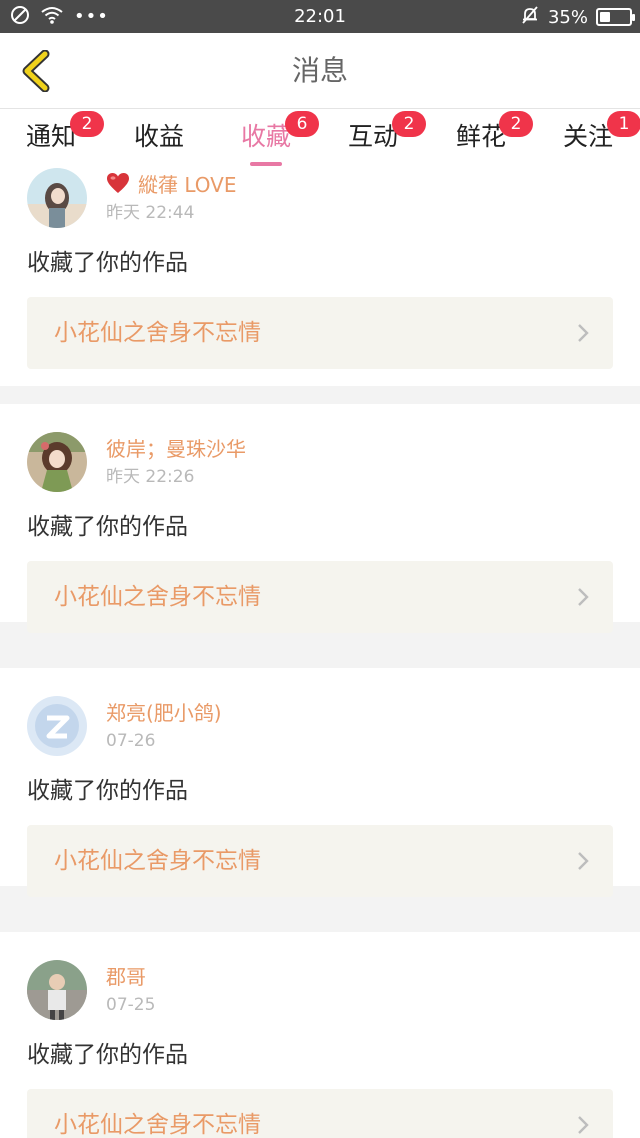 The image size is (640, 1138). What do you see at coordinates (158, 136) in the screenshot?
I see `tab-label: 收益` at bounding box center [158, 136].